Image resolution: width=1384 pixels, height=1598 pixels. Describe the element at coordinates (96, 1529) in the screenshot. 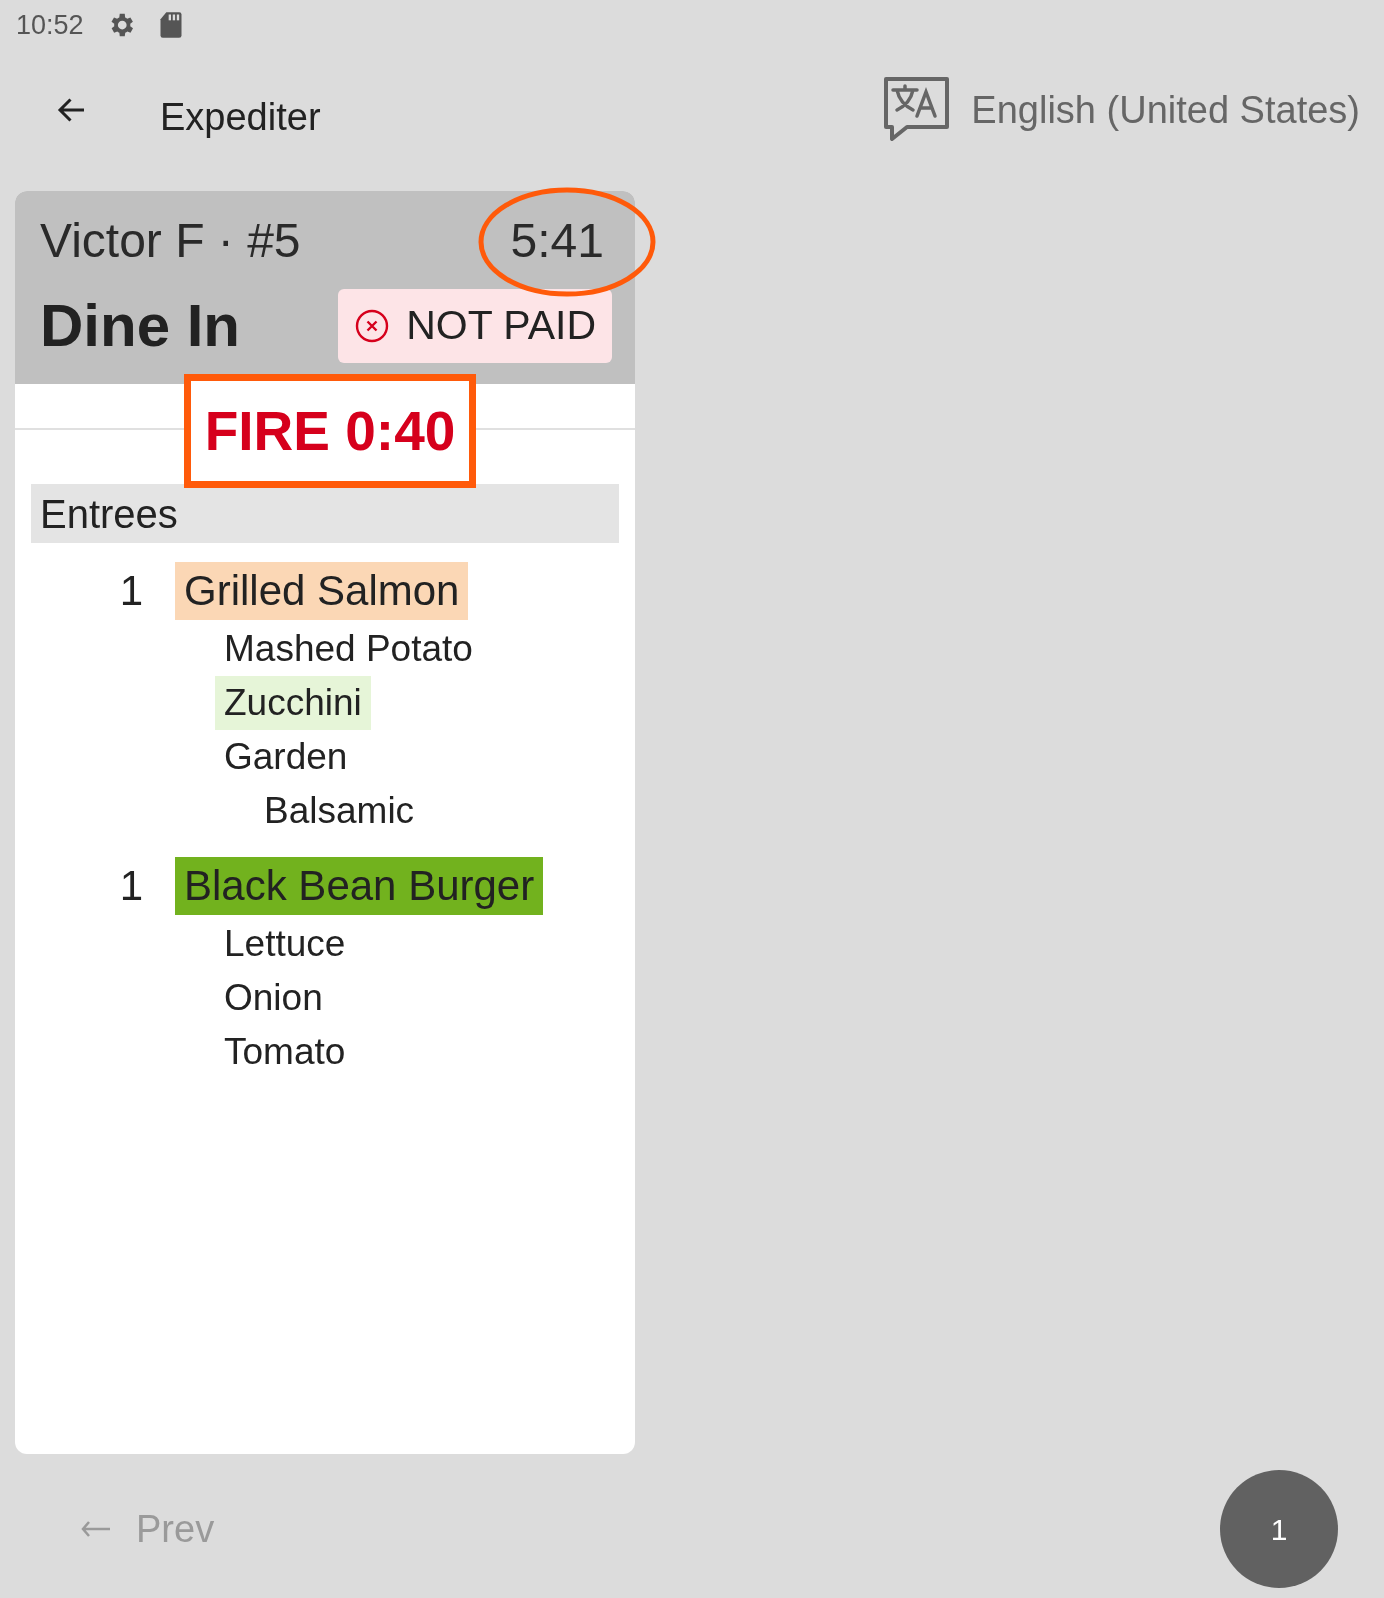

I see `left-arrow-icon` at that location.